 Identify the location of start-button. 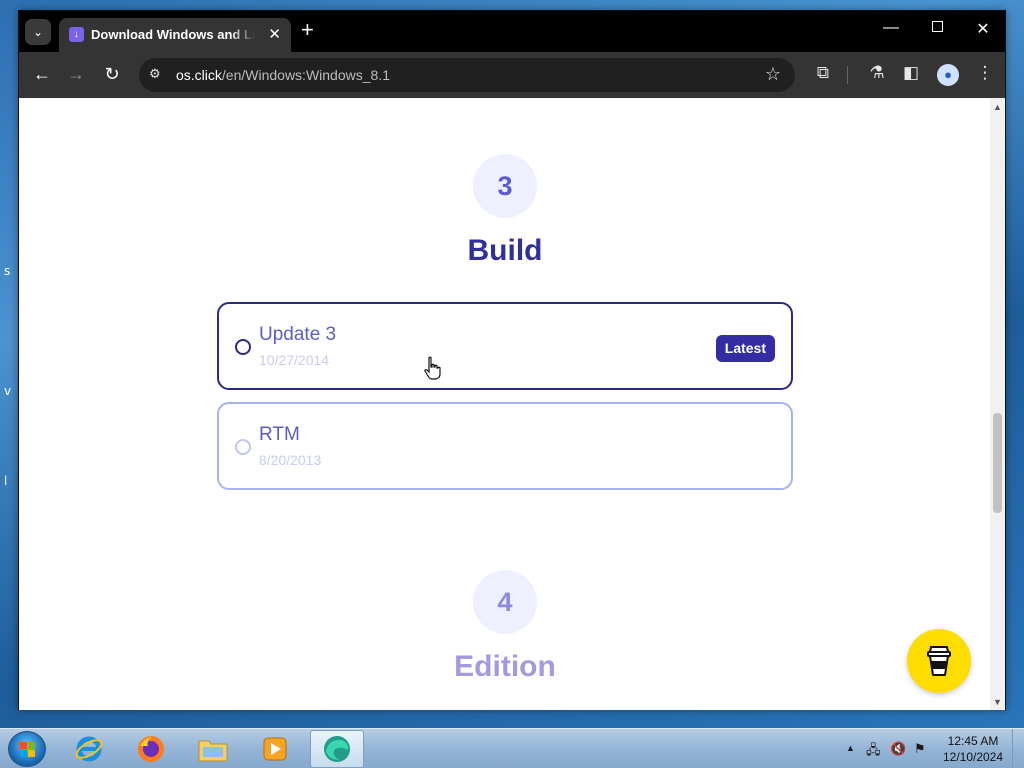
(27, 749).